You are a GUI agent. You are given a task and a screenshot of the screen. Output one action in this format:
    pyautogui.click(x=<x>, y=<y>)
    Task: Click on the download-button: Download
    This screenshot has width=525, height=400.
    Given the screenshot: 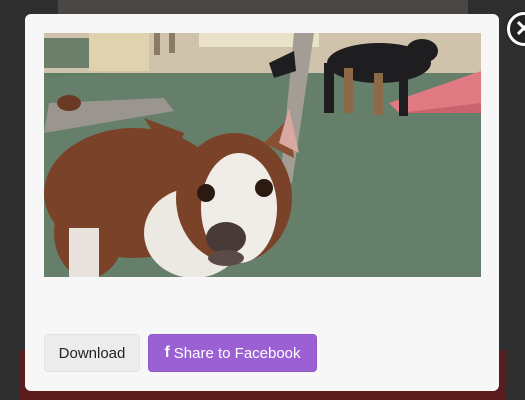 What is the action you would take?
    pyautogui.click(x=92, y=353)
    